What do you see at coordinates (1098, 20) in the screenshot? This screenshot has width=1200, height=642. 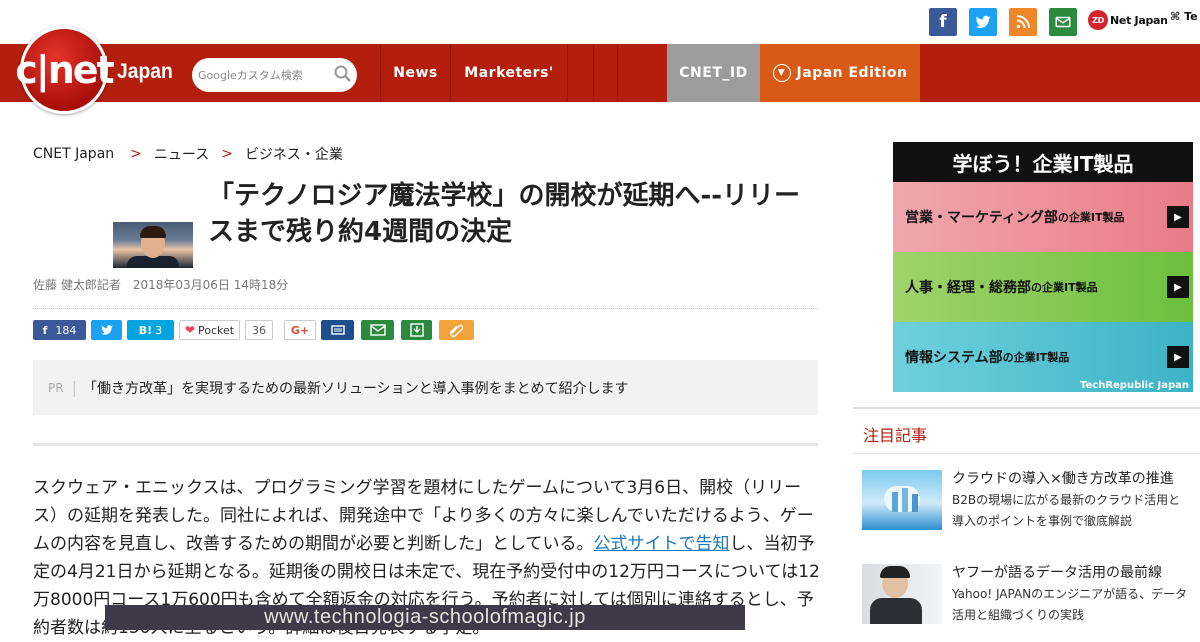 I see `zdnet-logo: ZD` at bounding box center [1098, 20].